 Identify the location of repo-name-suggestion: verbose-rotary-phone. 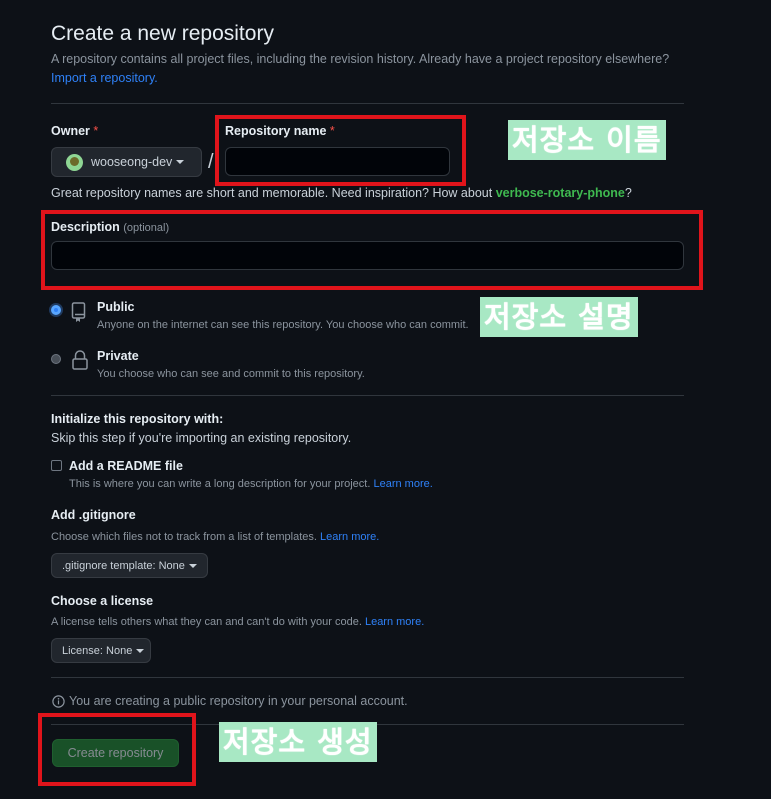
(560, 193).